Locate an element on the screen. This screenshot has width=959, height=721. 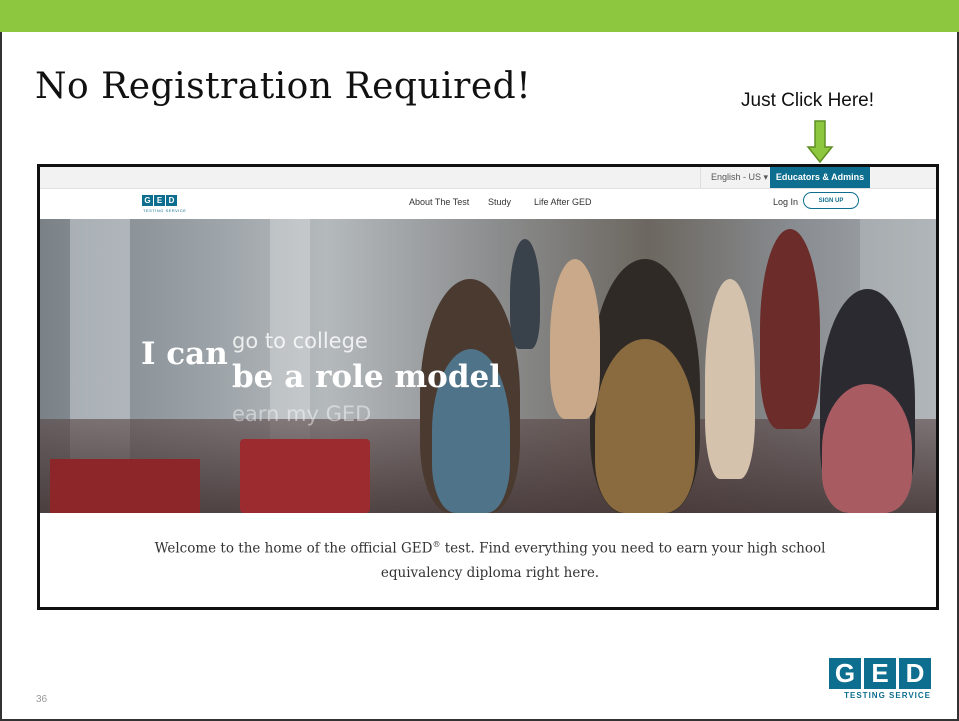
educators-admins-button: Educators & Admins is located at coordinates (820, 177).